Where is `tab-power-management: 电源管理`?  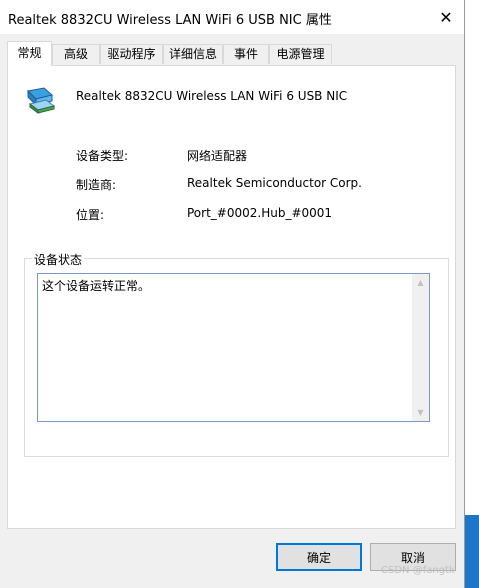 tab-power-management: 电源管理 is located at coordinates (300, 54).